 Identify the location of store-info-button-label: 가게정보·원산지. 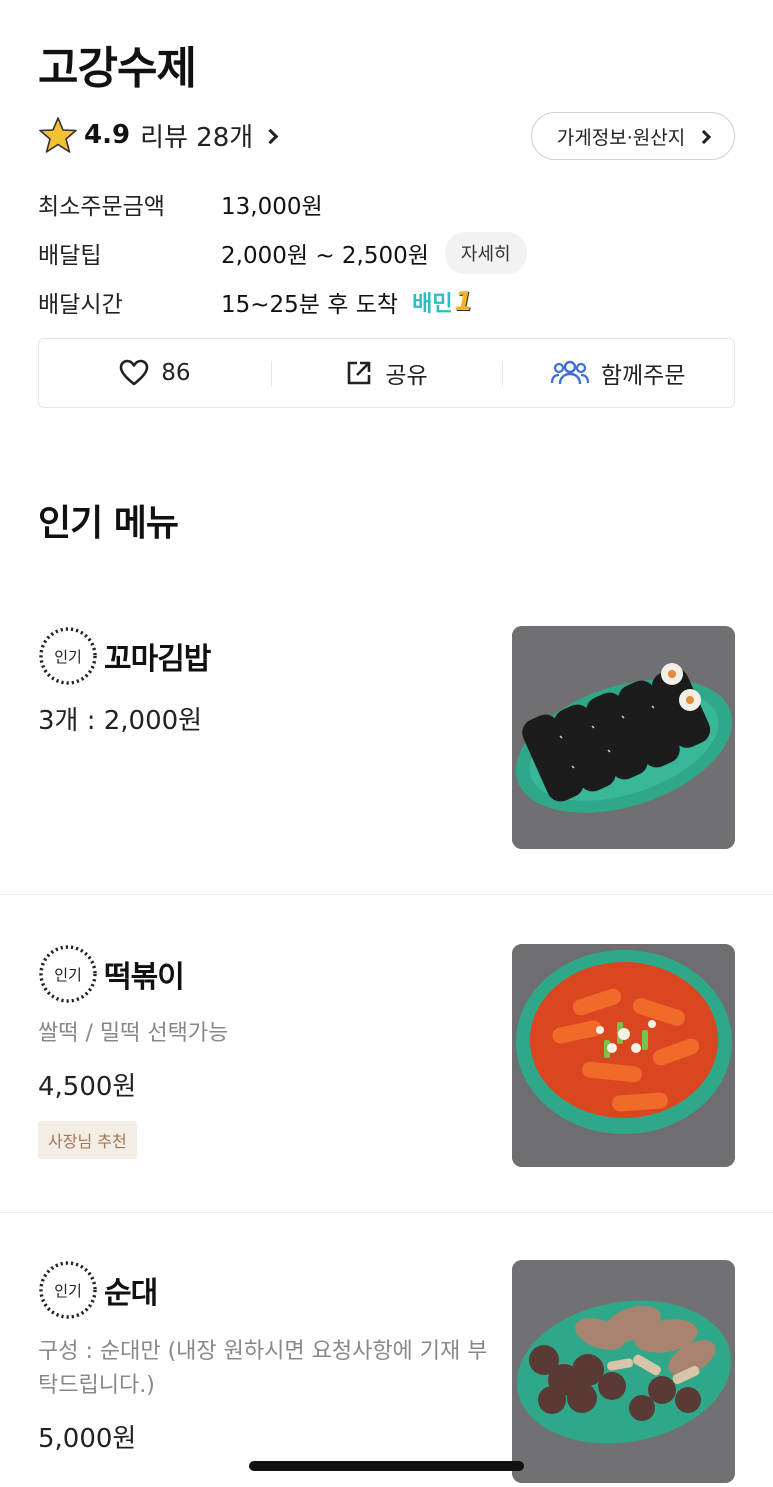
(621, 137).